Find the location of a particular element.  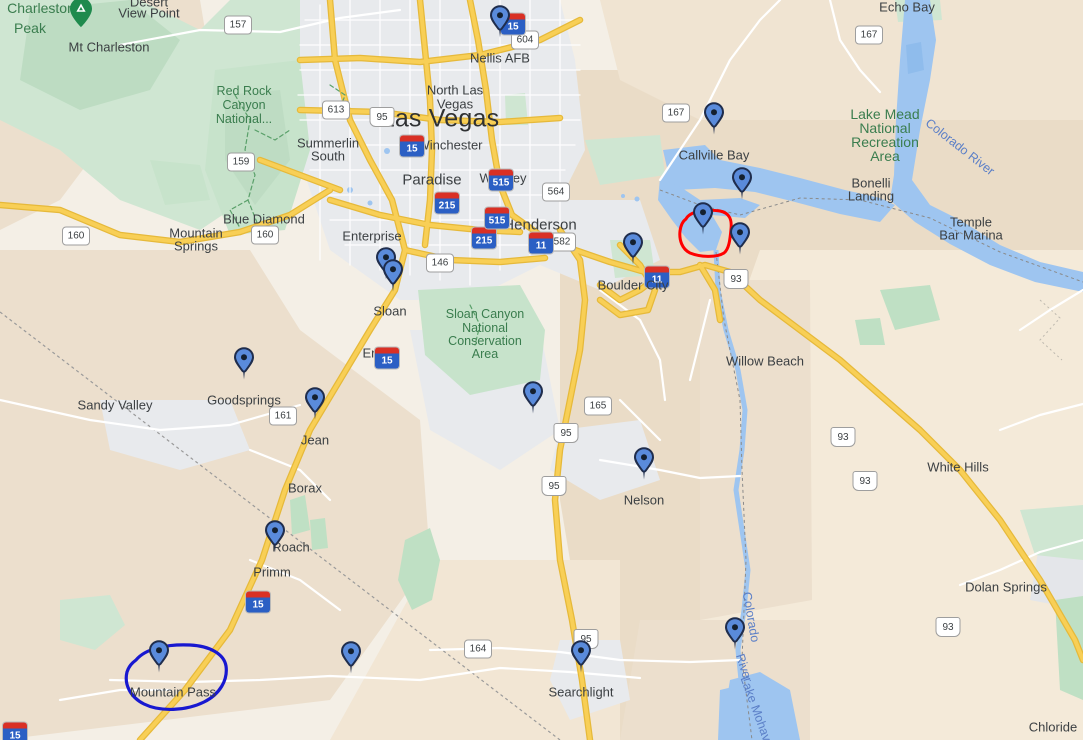

map-marker-hoover-dam is located at coordinates (703, 221).